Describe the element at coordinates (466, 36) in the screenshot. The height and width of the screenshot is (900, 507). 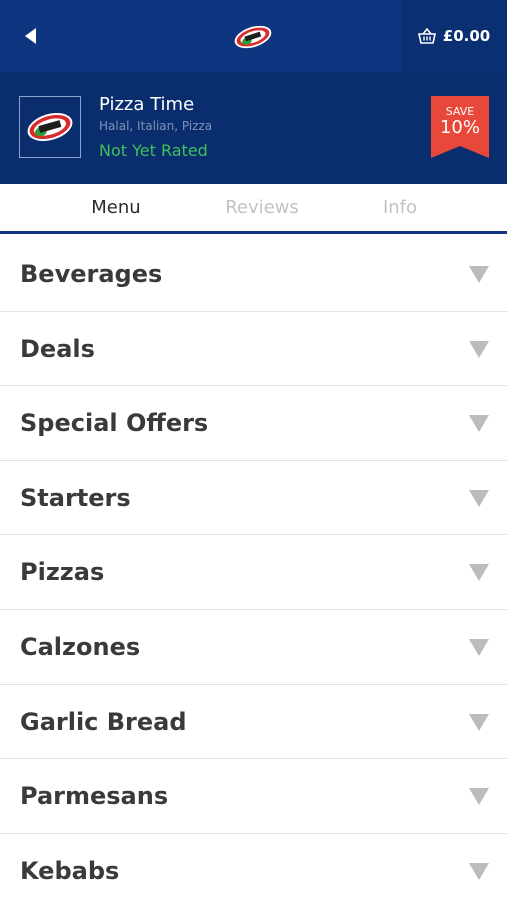
I see `cart-total: £0.00` at that location.